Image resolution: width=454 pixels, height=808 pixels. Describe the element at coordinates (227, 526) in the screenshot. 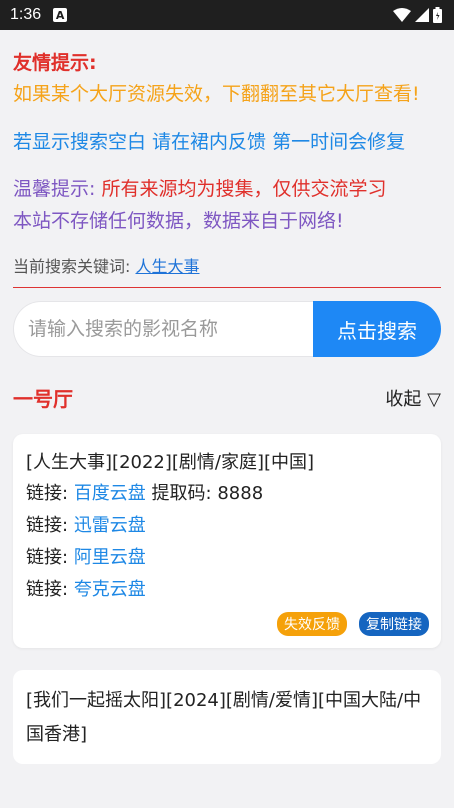

I see `link-row-xunlei: 链接: 迅雷云盘` at that location.